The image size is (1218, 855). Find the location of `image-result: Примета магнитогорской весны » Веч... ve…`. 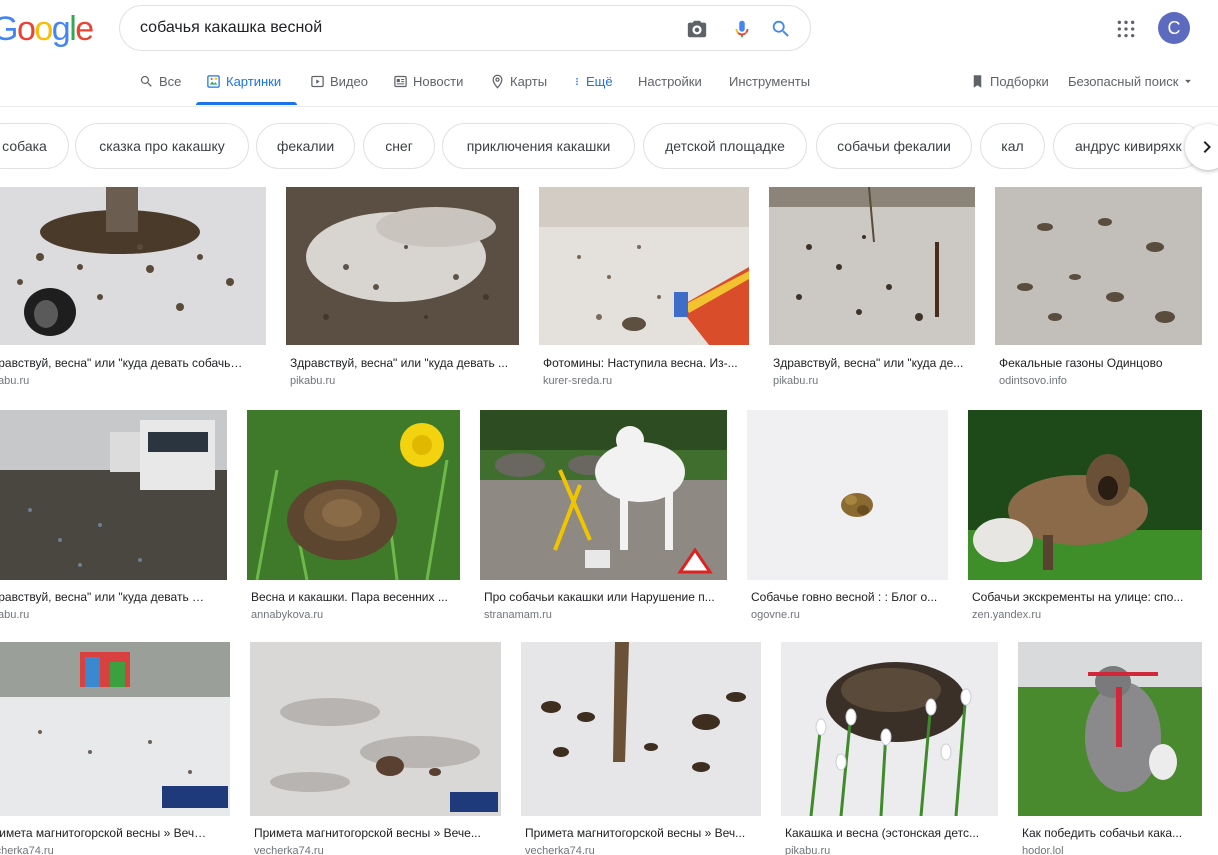

image-result: Примета магнитогорской весны » Веч... ve… is located at coordinates (641, 748).